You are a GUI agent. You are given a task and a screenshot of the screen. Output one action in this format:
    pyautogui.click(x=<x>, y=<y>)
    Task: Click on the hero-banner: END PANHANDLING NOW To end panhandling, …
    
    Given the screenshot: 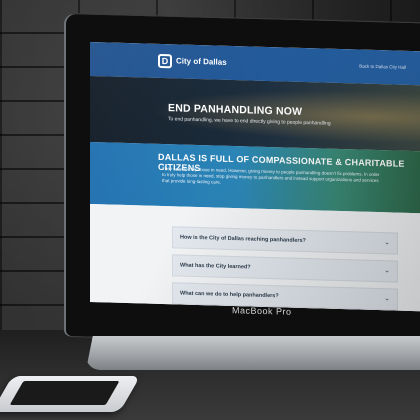 What is the action you would take?
    pyautogui.click(x=255, y=114)
    